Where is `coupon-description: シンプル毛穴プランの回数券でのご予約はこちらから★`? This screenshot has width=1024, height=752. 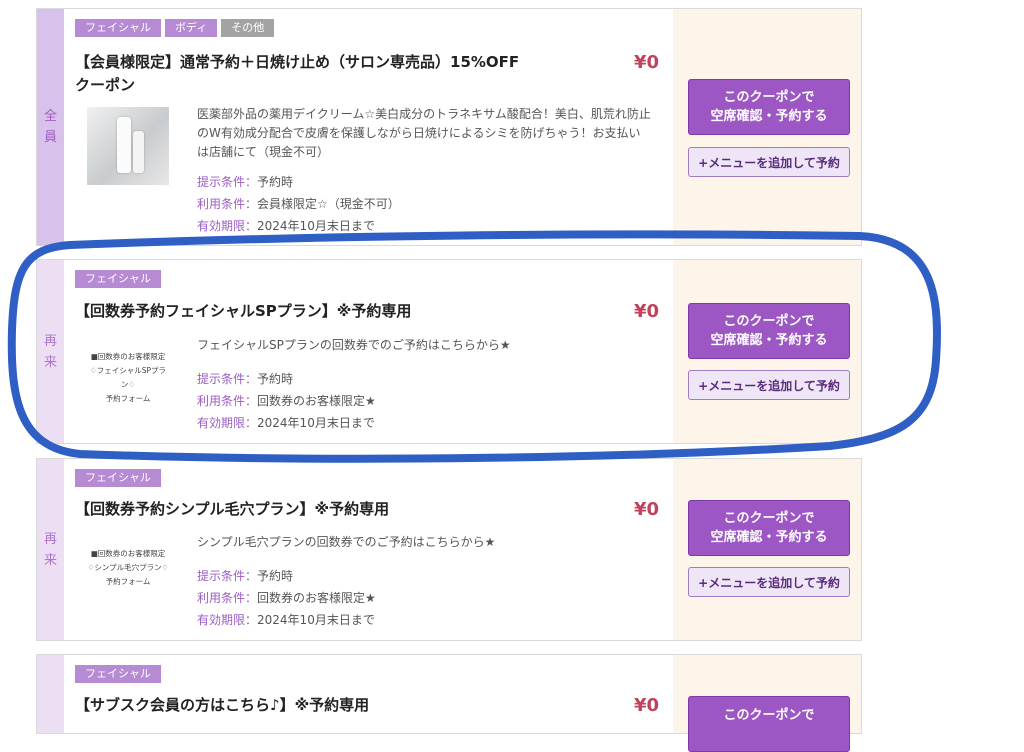 coupon-description: シンプル毛穴プランの回数券でのご予約はこちらから★ is located at coordinates (346, 542).